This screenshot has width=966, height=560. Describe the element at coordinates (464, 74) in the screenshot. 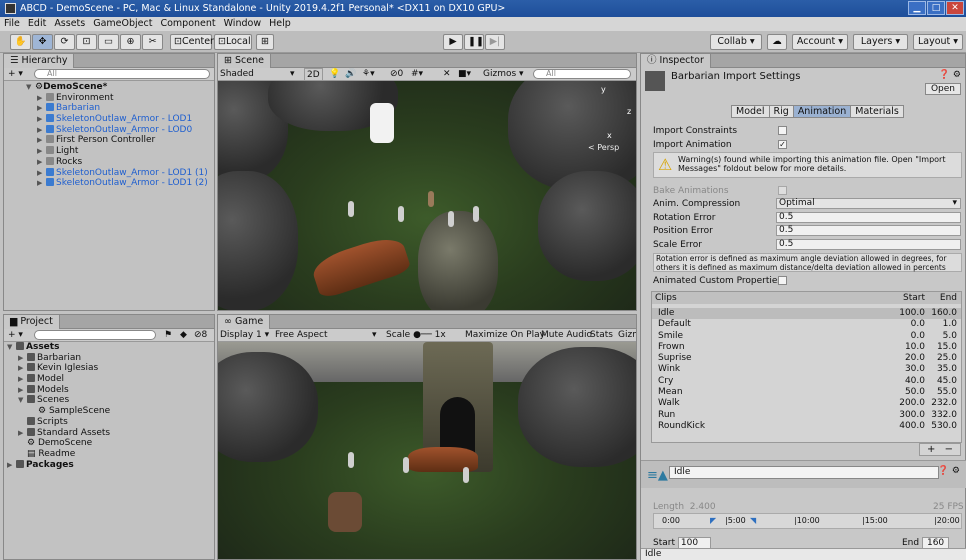

I see `camera-dropdown-icon: ■▾` at that location.